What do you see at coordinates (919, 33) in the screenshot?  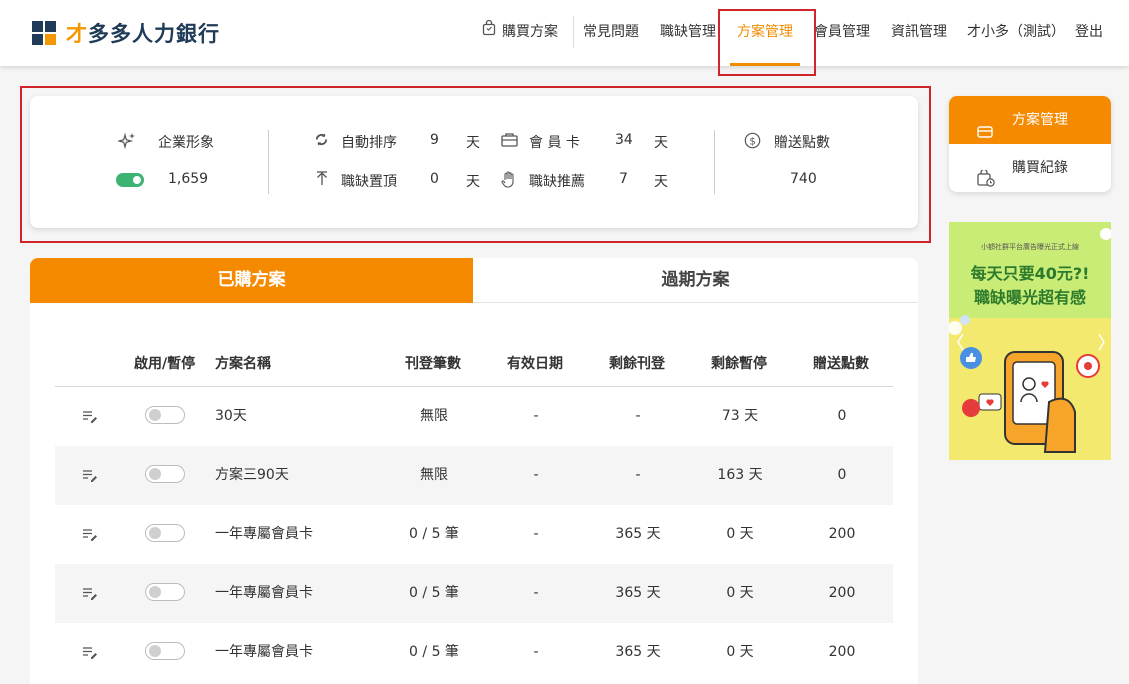 I see `nav-info-management: 資訊管理` at bounding box center [919, 33].